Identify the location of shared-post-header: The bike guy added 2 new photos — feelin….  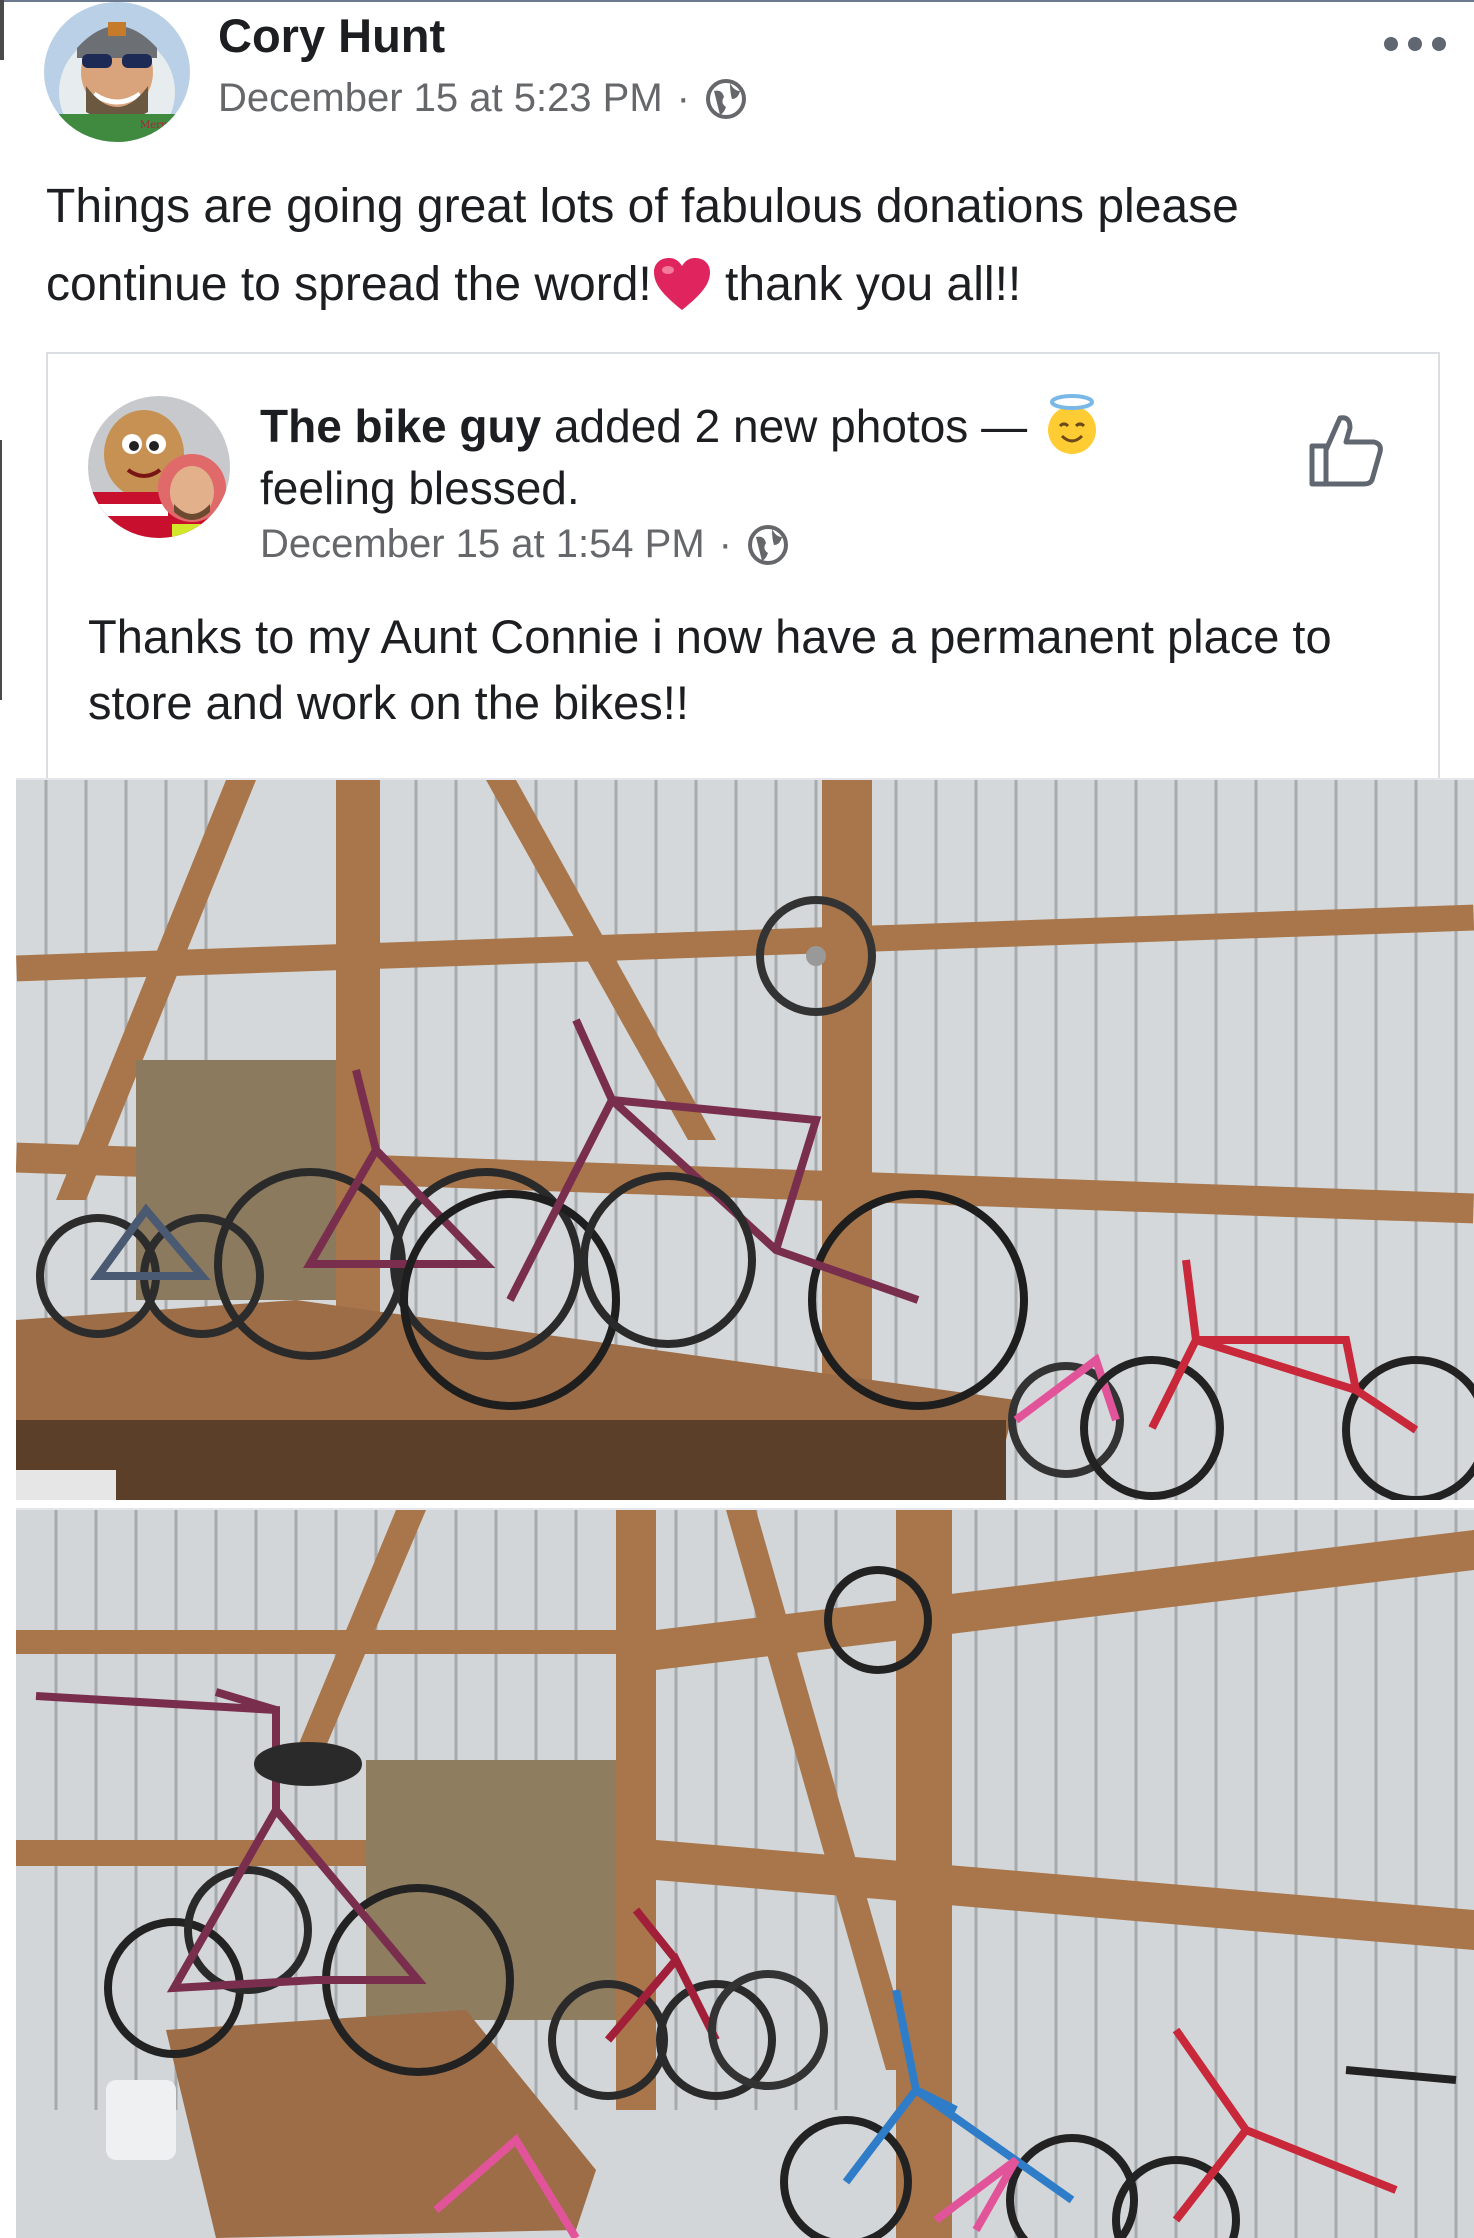
(740, 455).